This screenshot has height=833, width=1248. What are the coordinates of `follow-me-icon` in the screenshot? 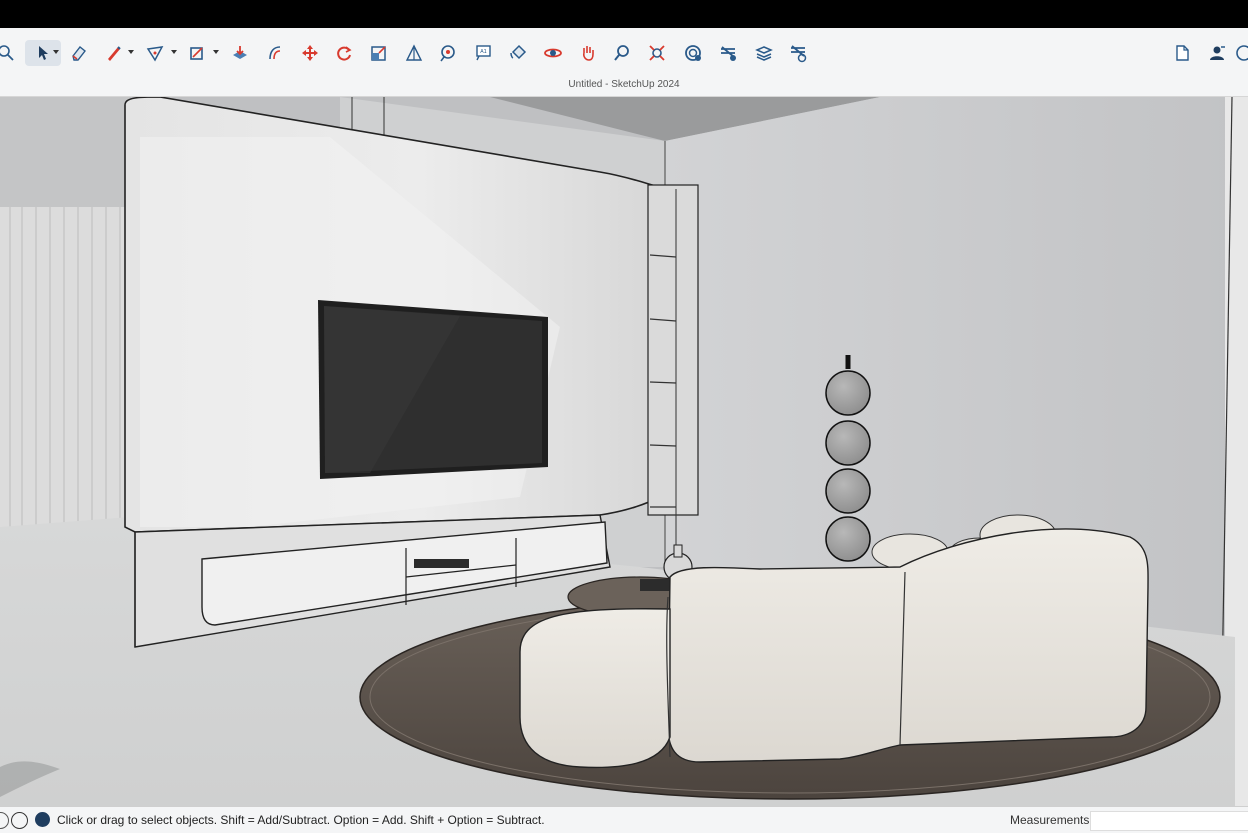 It's located at (414, 53).